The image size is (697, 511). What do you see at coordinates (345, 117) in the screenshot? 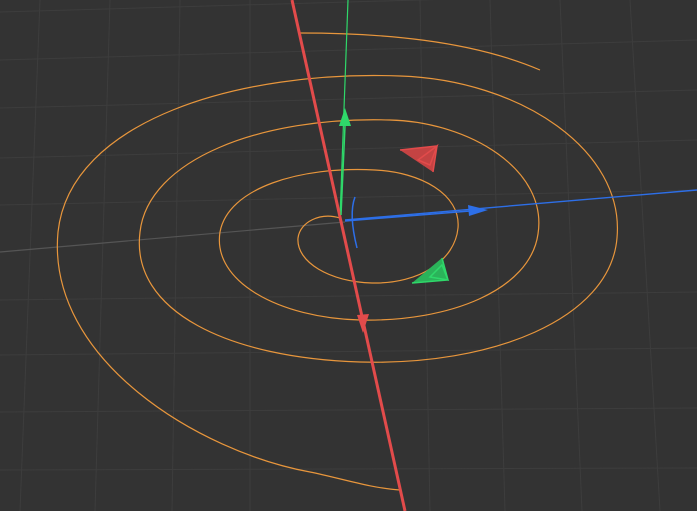
I see `y-move-arrow-icon` at bounding box center [345, 117].